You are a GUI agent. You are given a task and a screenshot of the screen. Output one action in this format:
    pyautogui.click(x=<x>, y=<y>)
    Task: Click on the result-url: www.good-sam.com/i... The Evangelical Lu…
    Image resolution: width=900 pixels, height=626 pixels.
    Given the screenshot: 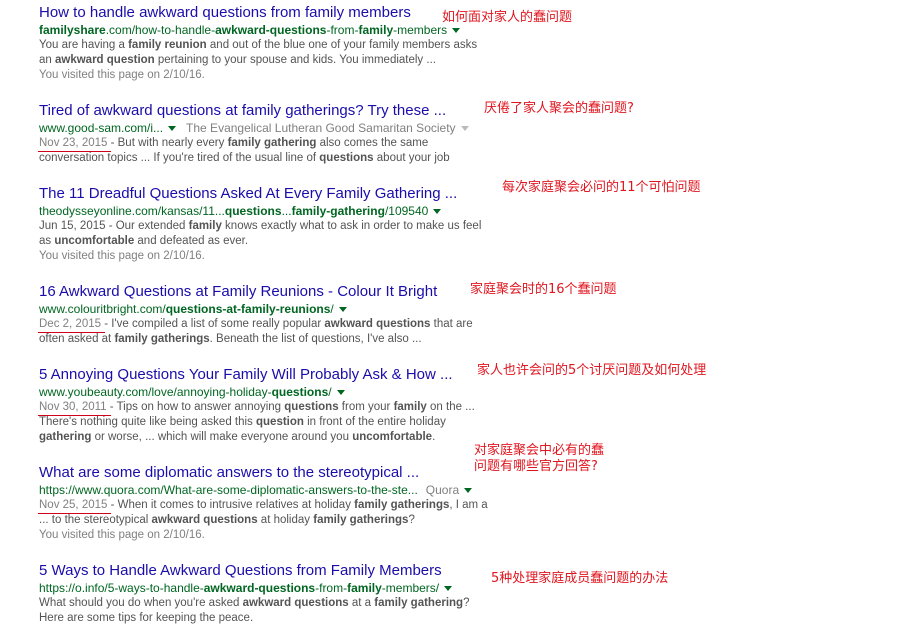 What is the action you would take?
    pyautogui.click(x=259, y=128)
    